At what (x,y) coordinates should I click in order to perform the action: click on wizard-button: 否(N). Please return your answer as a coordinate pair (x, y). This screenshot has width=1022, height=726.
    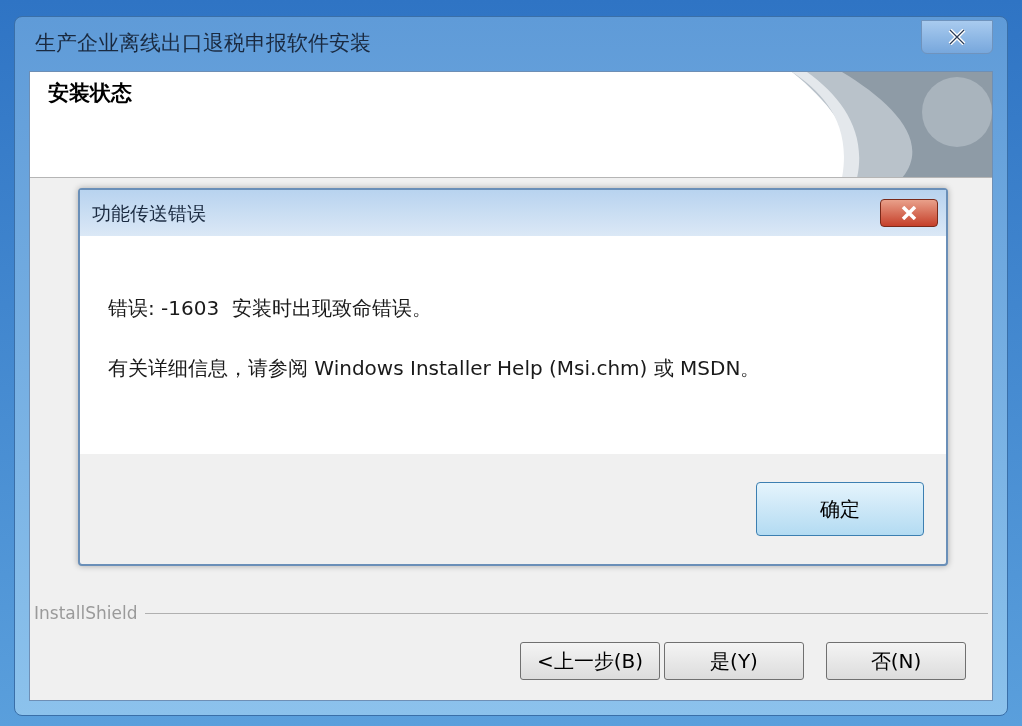
    Looking at the image, I should click on (896, 661).